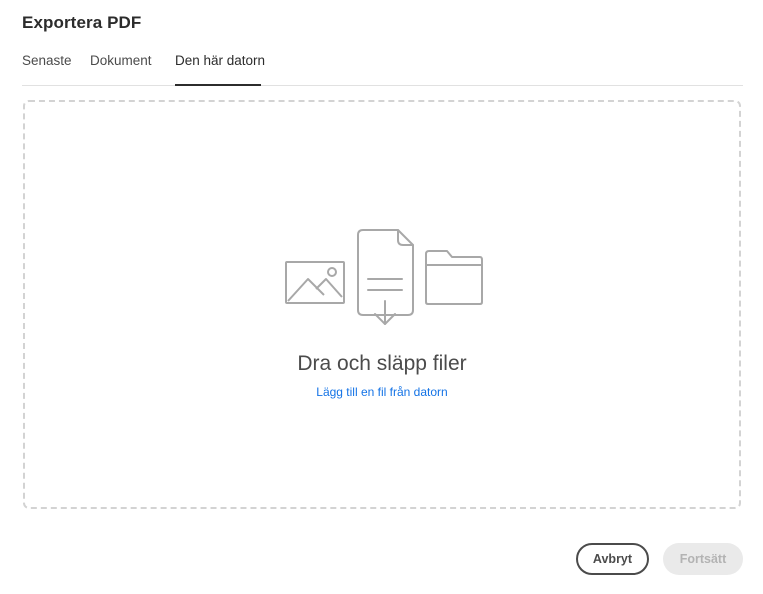  I want to click on tab-documents: Dokument, so click(121, 60).